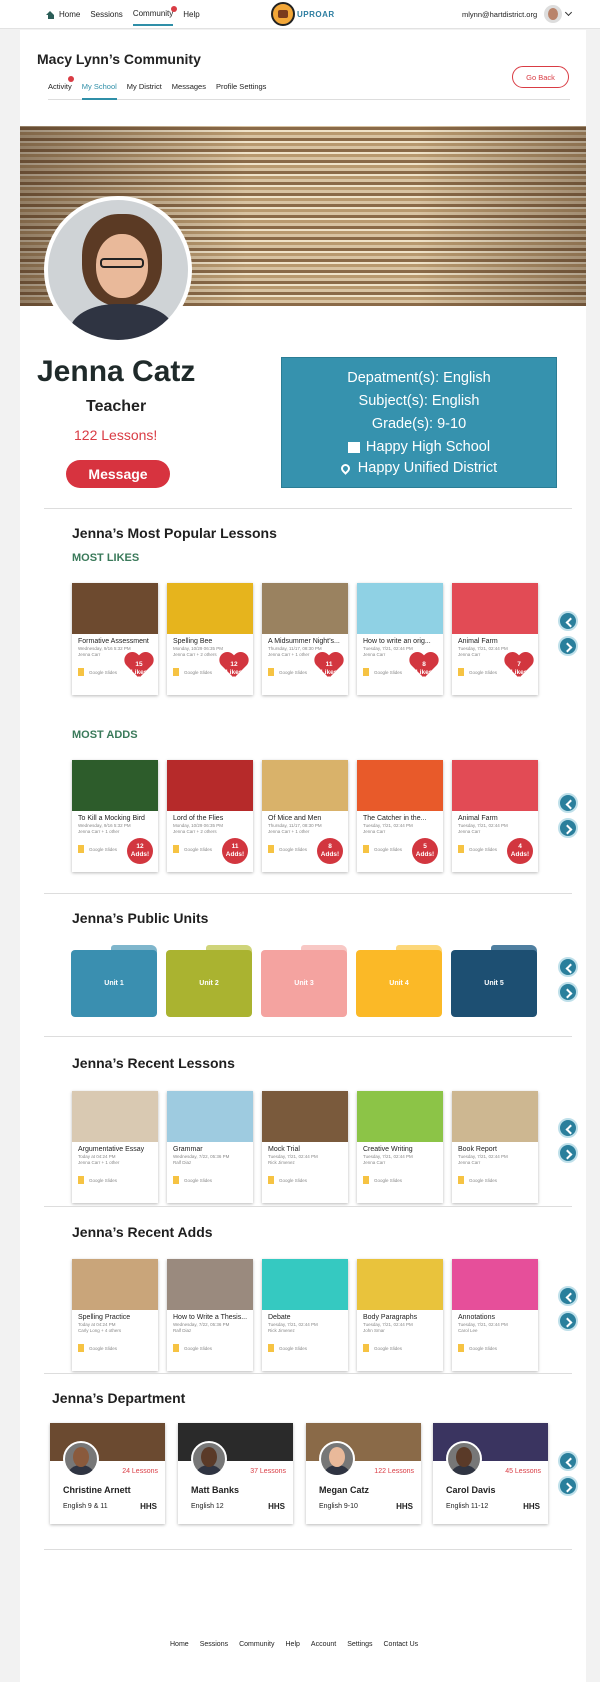  What do you see at coordinates (304, 981) in the screenshot?
I see `unit-folder: Unit 3` at bounding box center [304, 981].